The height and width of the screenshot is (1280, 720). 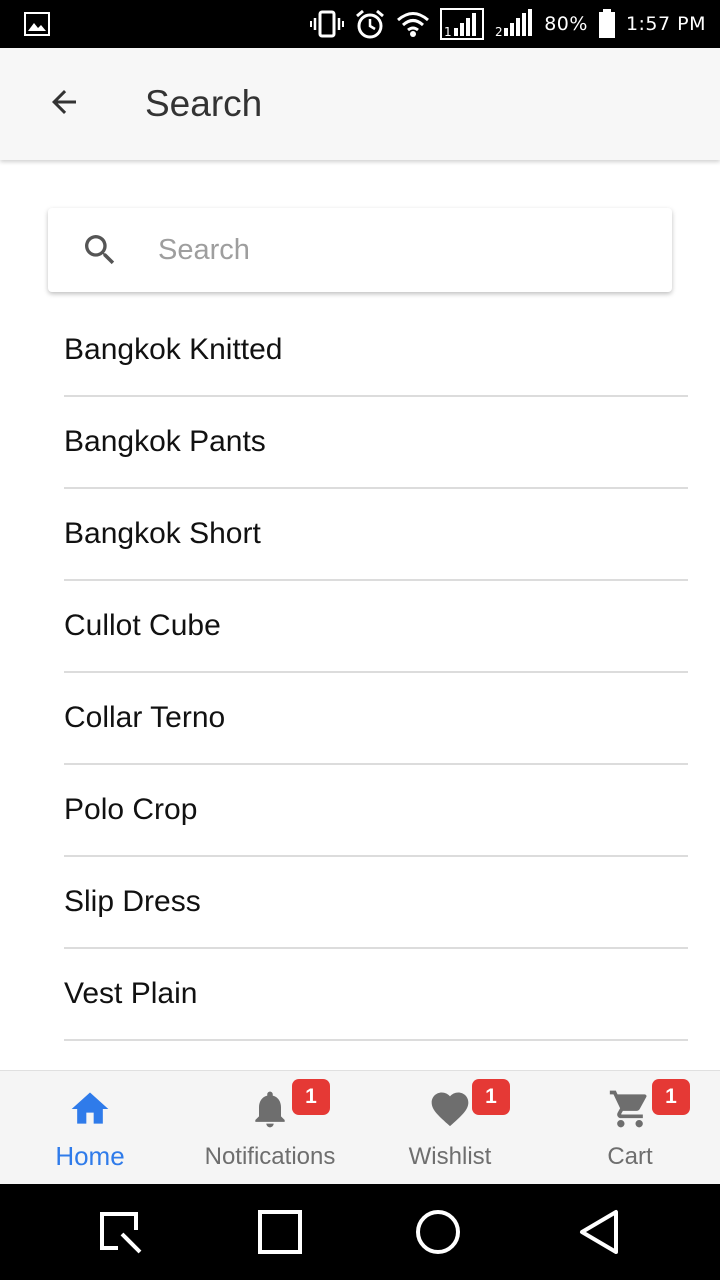 I want to click on list-item: Collar Terno, so click(x=376, y=719).